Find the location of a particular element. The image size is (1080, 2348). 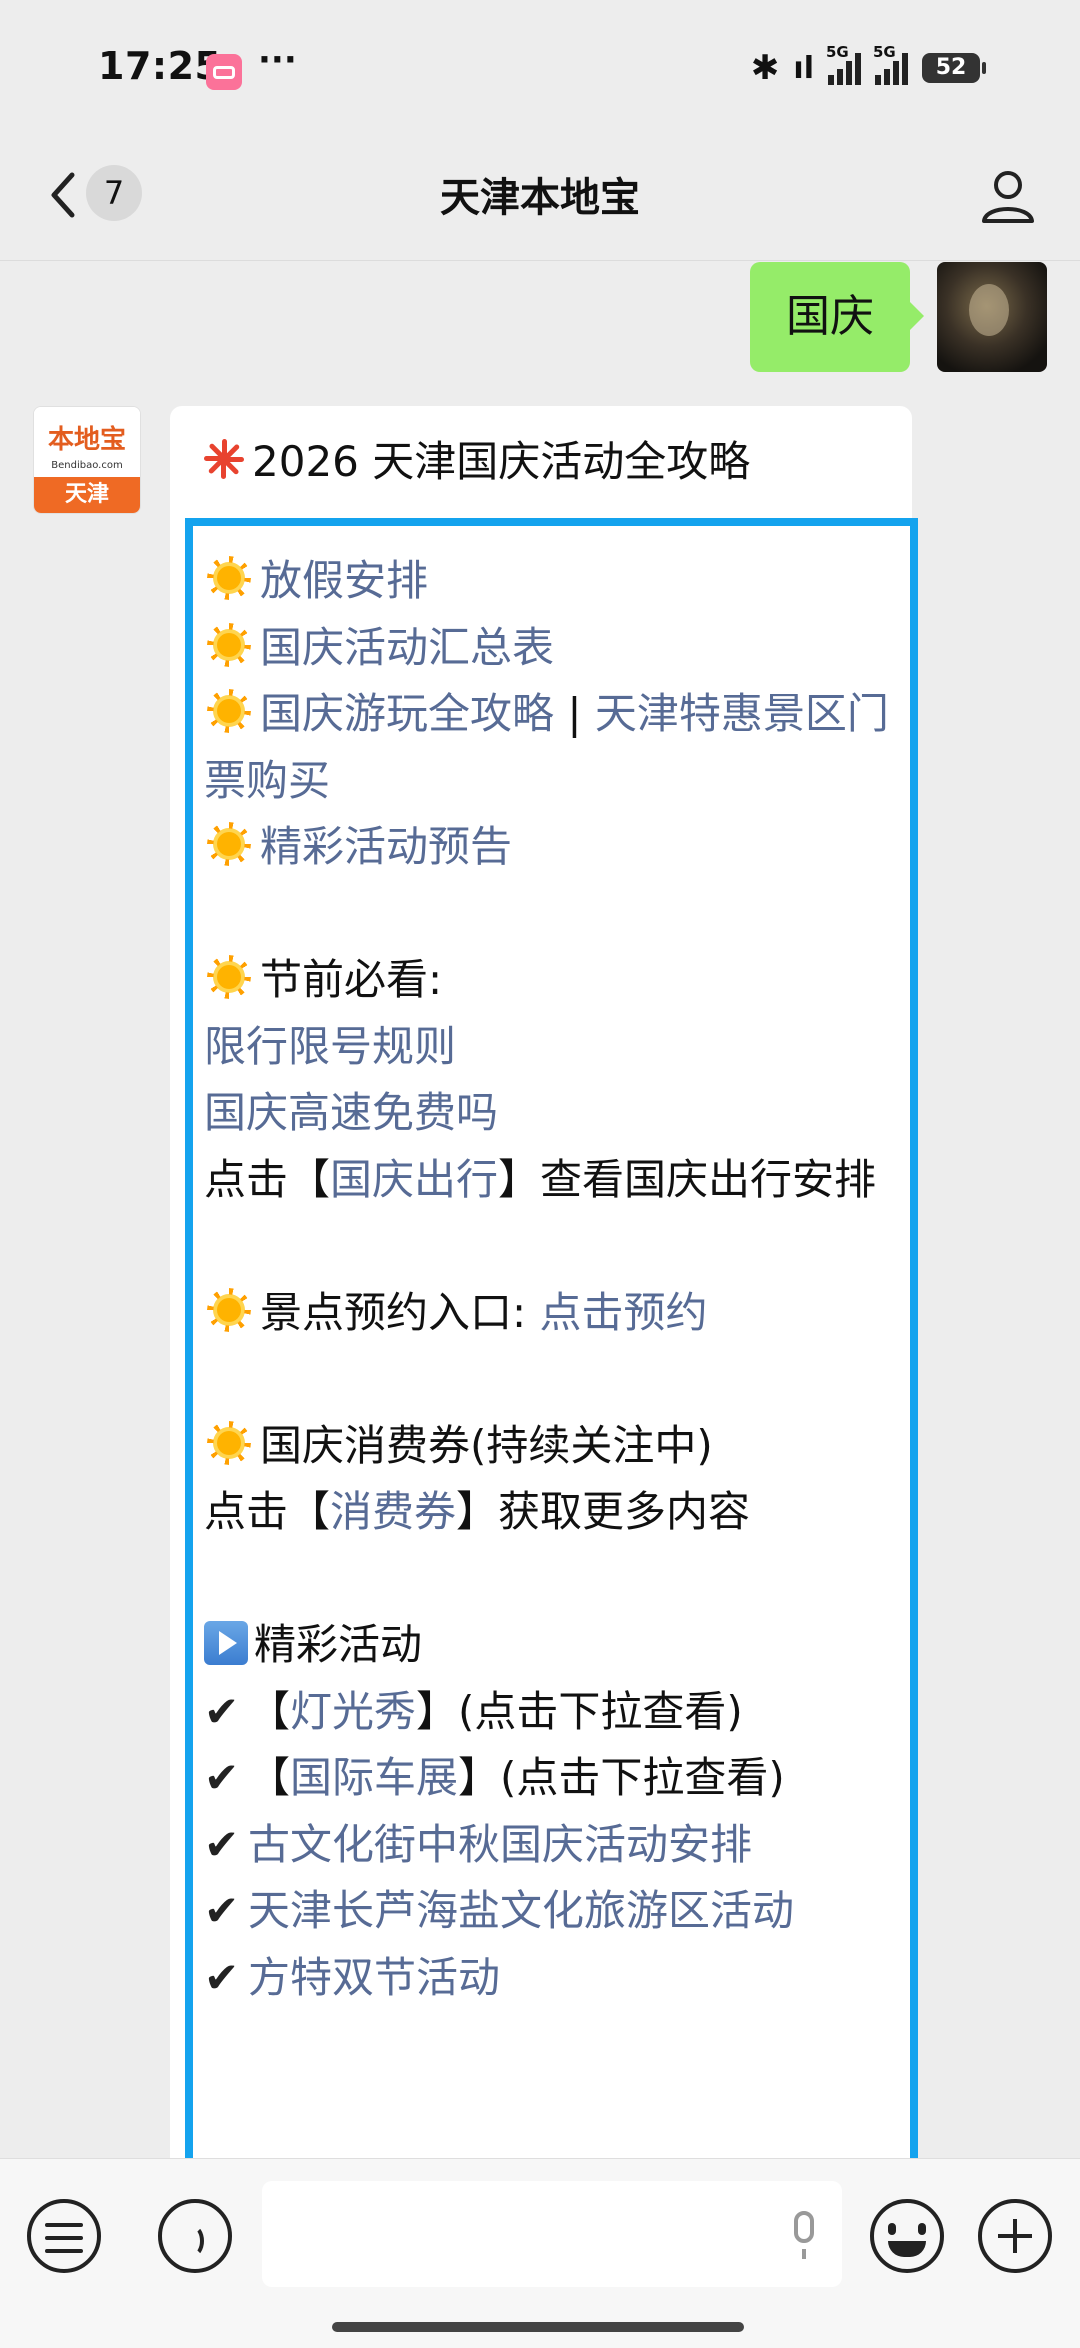

link-traffic-restriction: 限行限号规则 is located at coordinates (330, 1046).